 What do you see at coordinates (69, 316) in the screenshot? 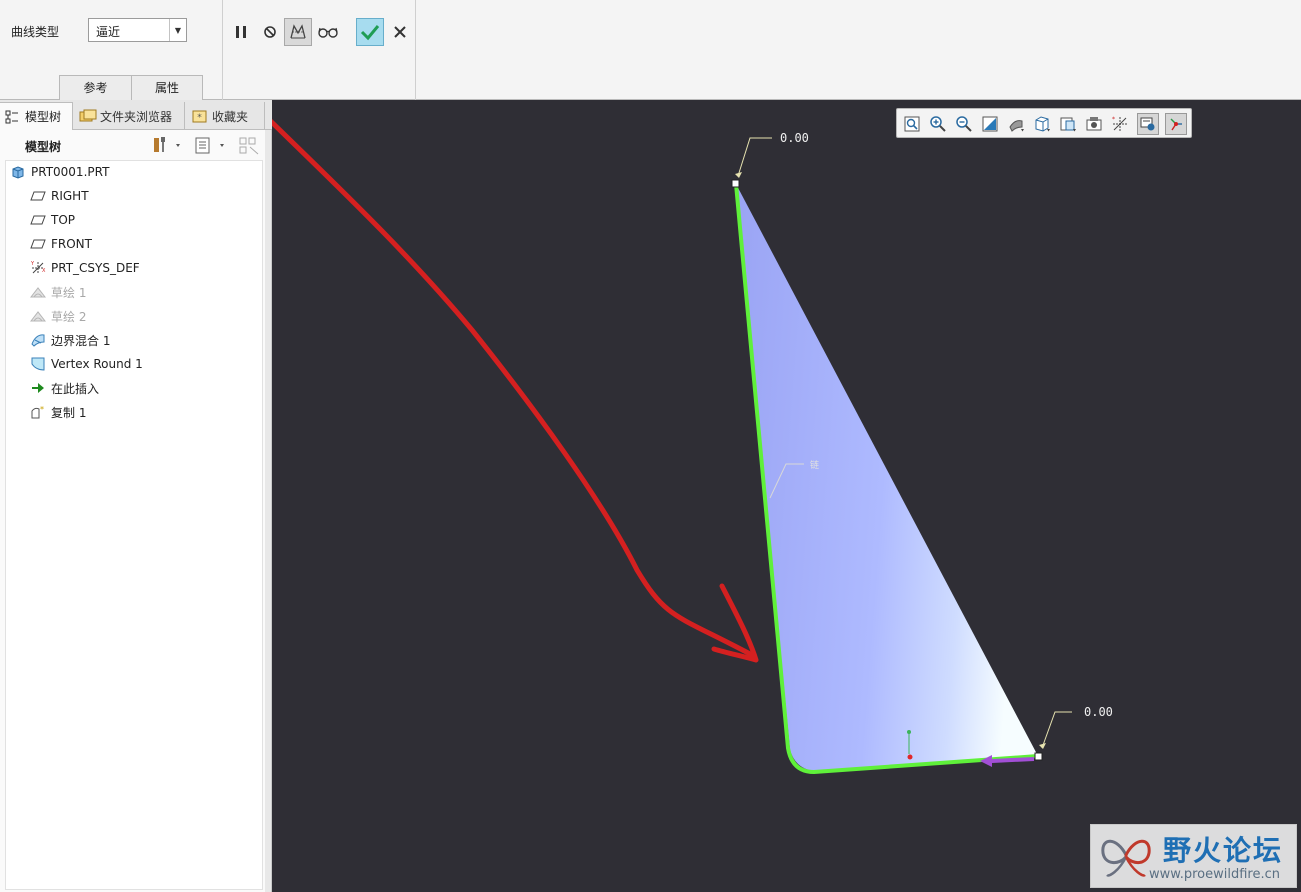
I see `tree-item-label: 草绘 2` at bounding box center [69, 316].